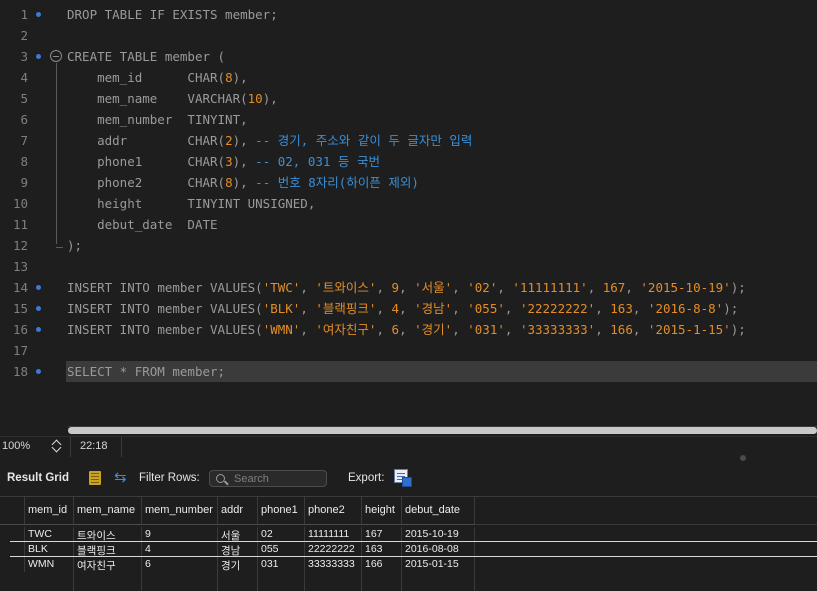 This screenshot has height=591, width=817. I want to click on column-header: mem_name, so click(108, 510).